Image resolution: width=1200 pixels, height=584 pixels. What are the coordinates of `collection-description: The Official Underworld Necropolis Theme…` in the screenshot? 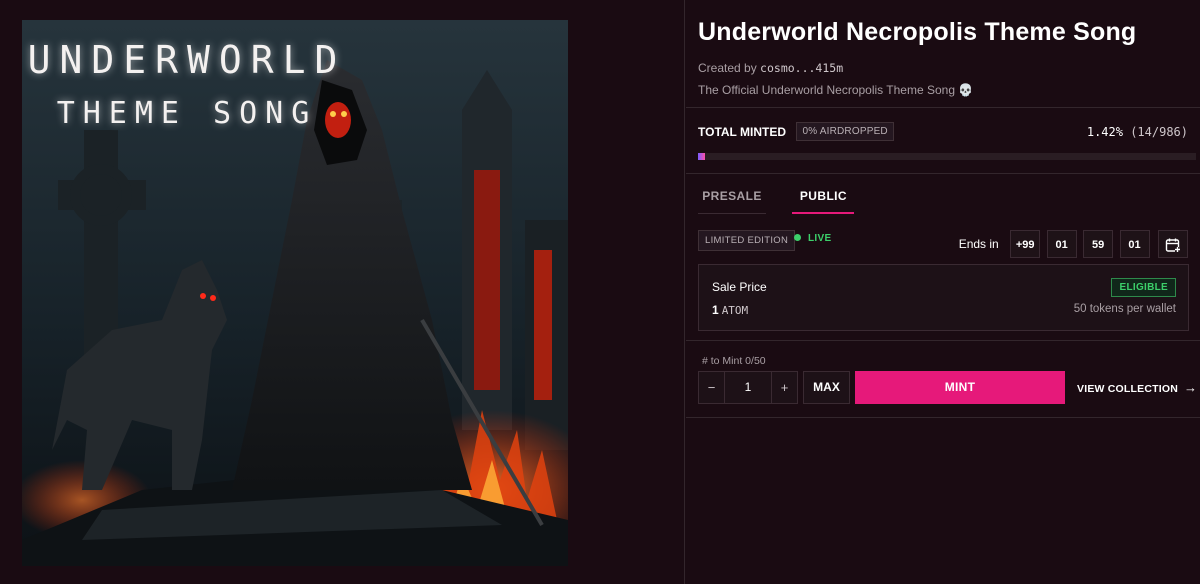 It's located at (836, 90).